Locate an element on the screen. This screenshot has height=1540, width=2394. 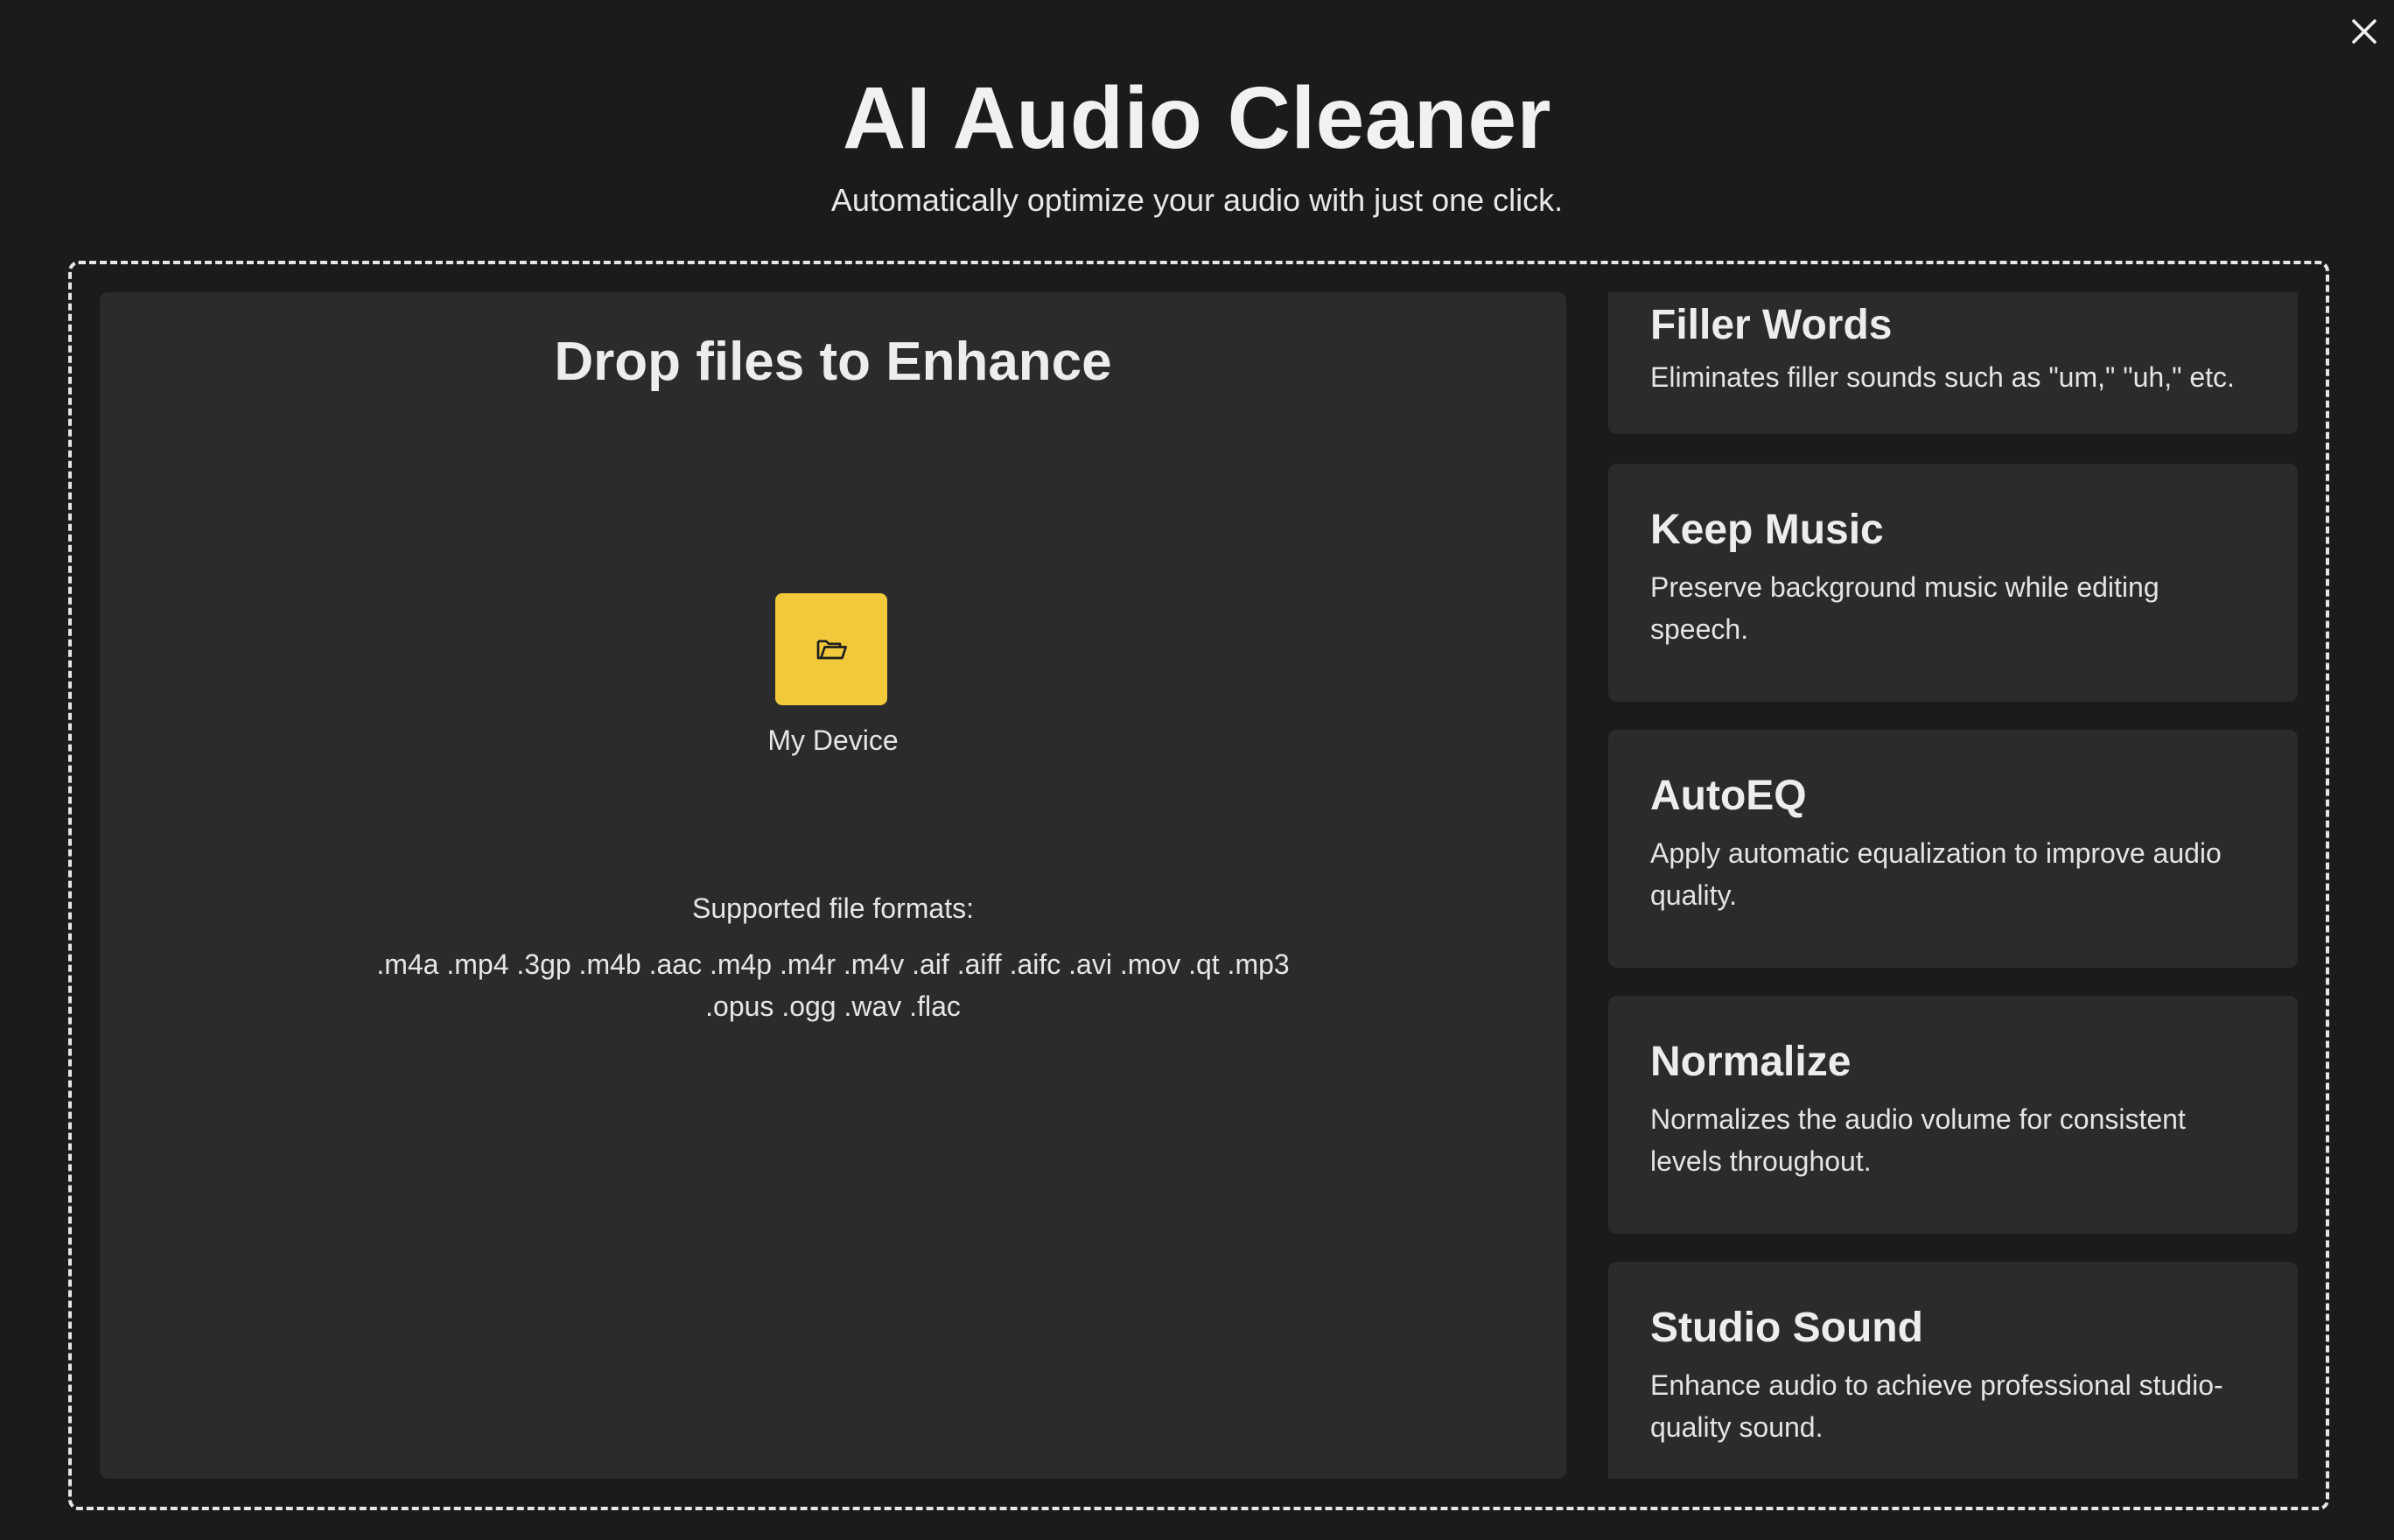
my-device-button is located at coordinates (831, 649).